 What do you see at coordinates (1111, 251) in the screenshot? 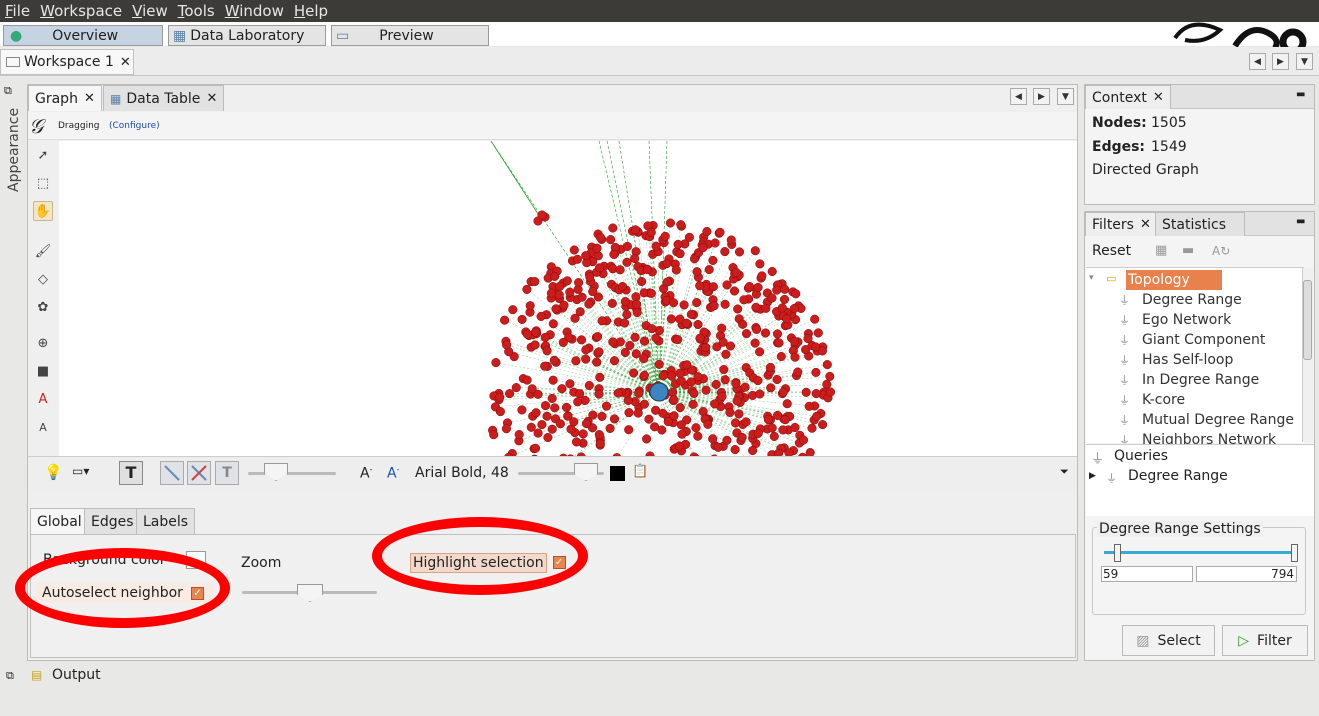
I see `reset-button: Reset` at bounding box center [1111, 251].